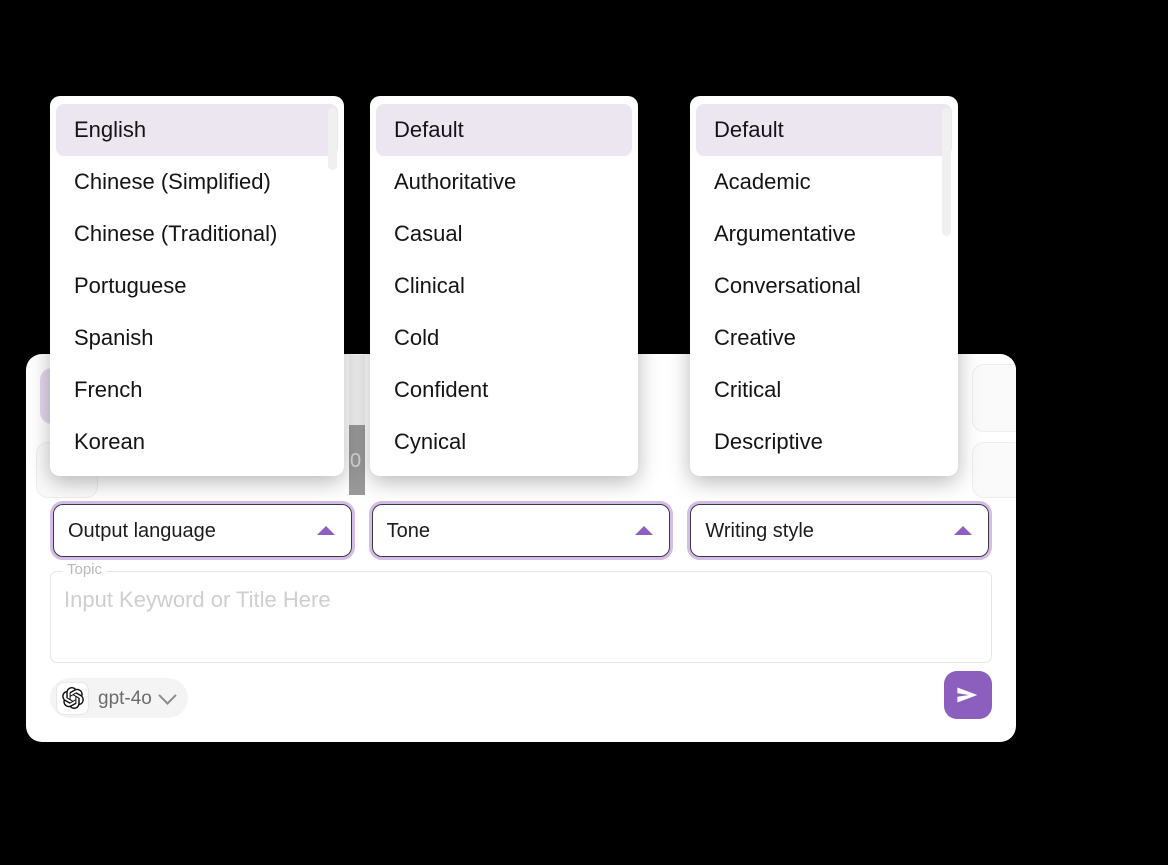 The image size is (1168, 865). Describe the element at coordinates (197, 442) in the screenshot. I see `menu-item: Korean` at that location.